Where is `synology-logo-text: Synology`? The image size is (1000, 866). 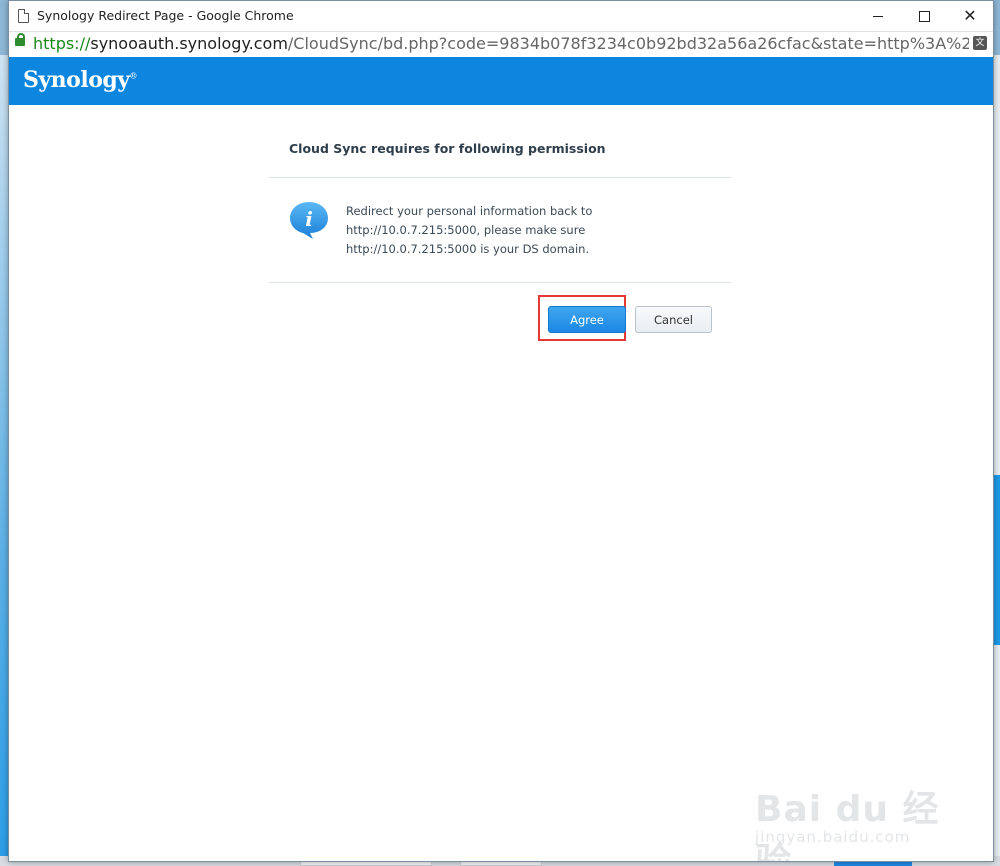 synology-logo-text: Synology is located at coordinates (76, 80).